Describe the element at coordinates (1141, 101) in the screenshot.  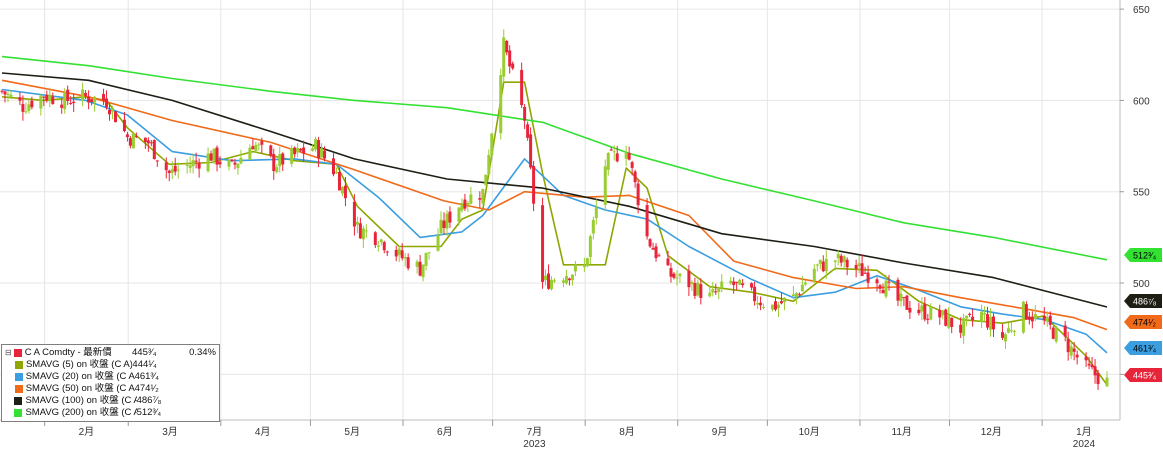
I see `y-tick-label: 600` at that location.